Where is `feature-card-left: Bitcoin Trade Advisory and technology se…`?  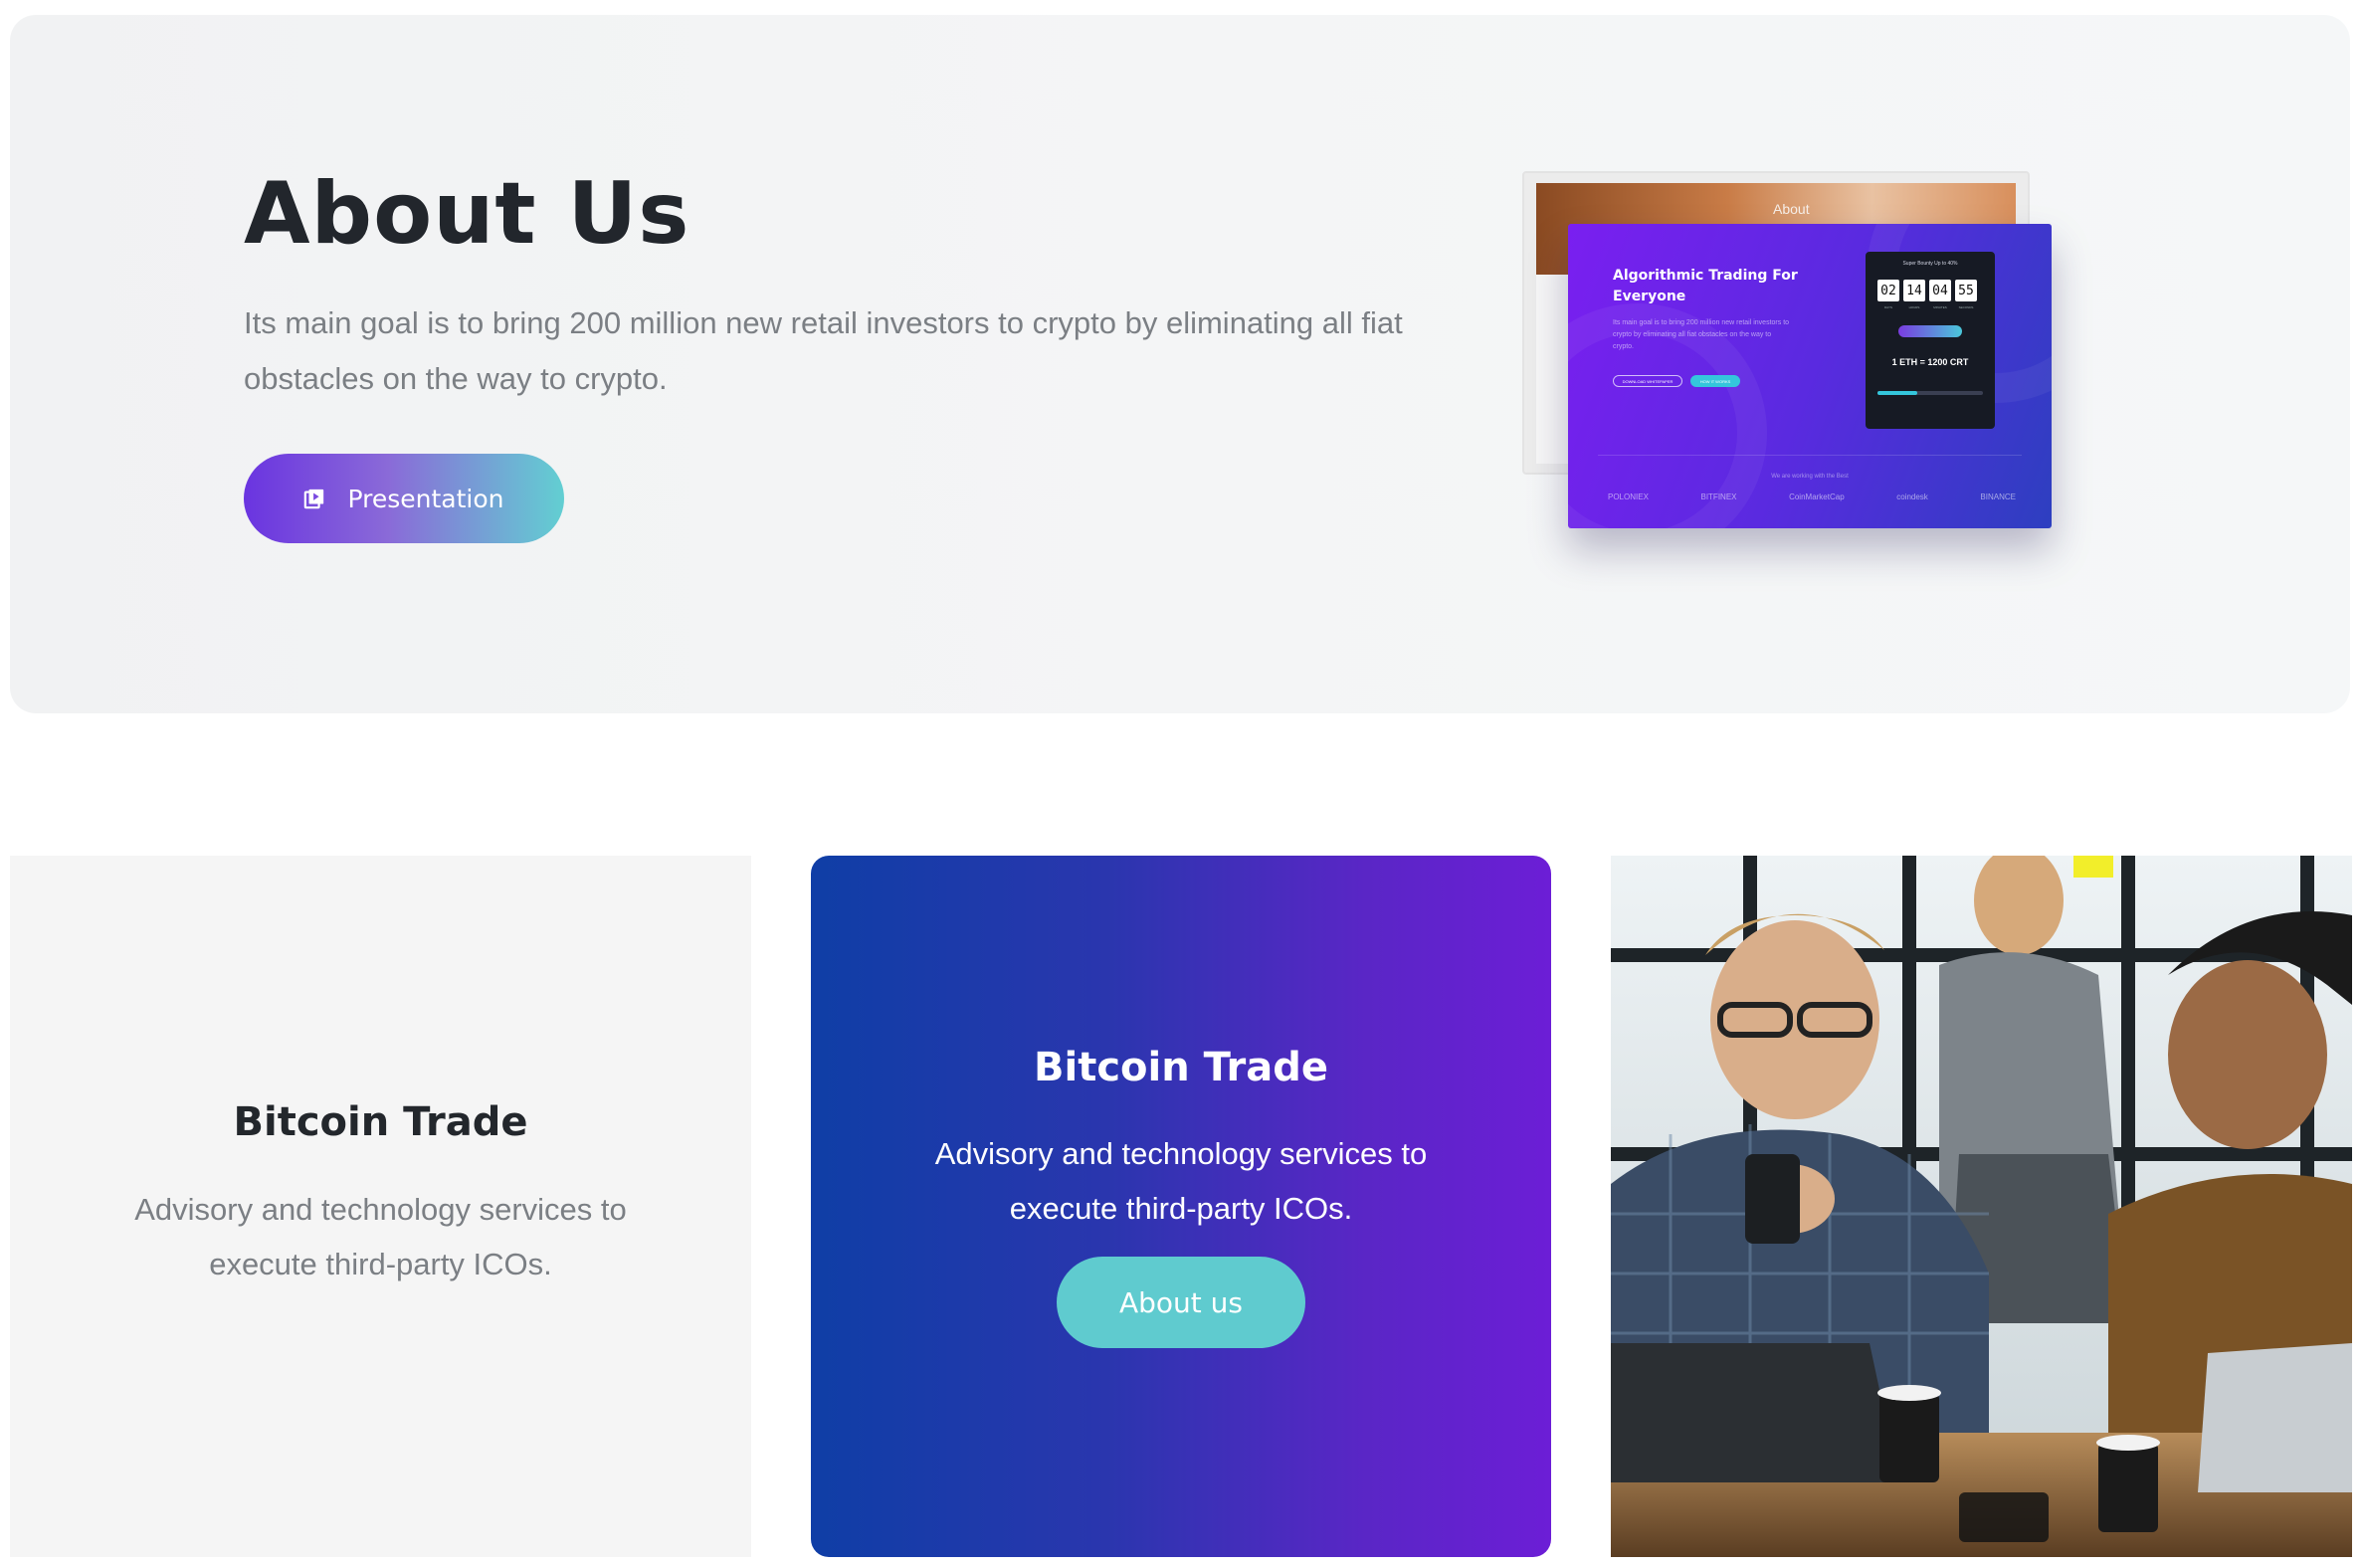 feature-card-left: Bitcoin Trade Advisory and technology se… is located at coordinates (380, 1206).